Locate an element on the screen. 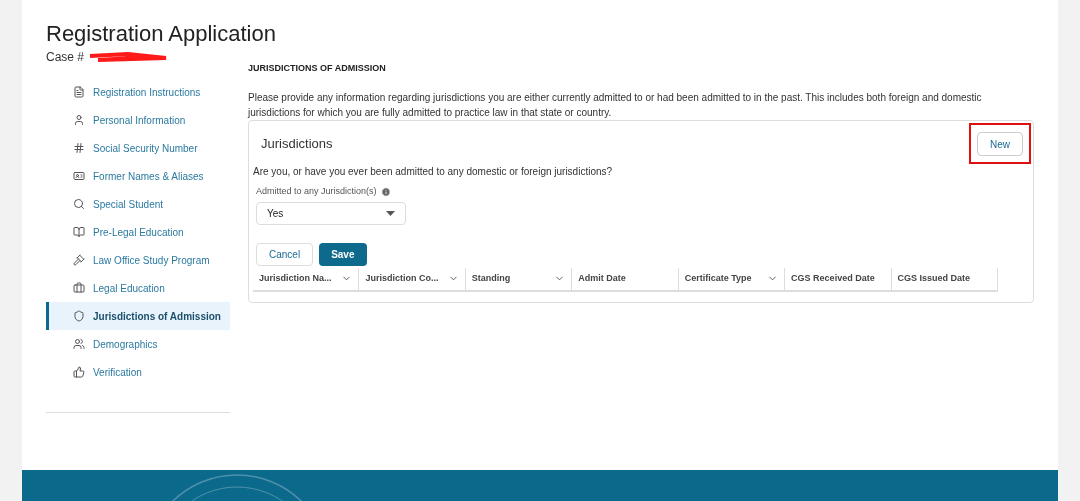  dropdown-caret-icon is located at coordinates (390, 213).